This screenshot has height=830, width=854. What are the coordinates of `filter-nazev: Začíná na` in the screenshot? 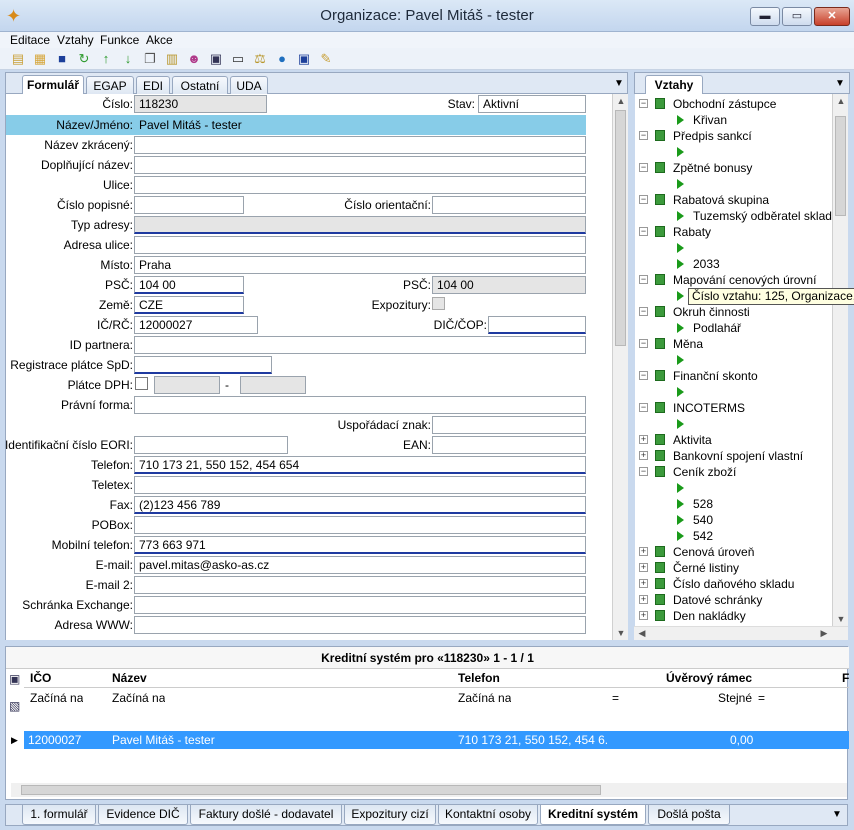 It's located at (138, 698).